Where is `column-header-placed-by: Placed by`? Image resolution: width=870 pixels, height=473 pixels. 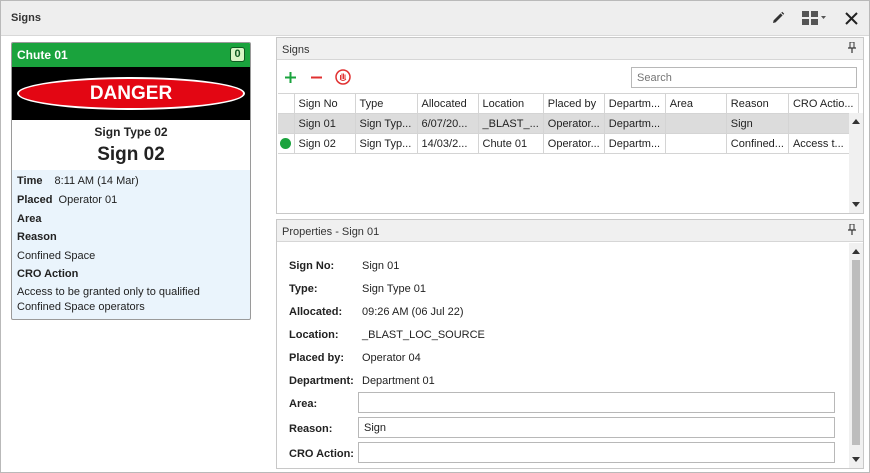
column-header-placed-by: Placed by is located at coordinates (574, 103).